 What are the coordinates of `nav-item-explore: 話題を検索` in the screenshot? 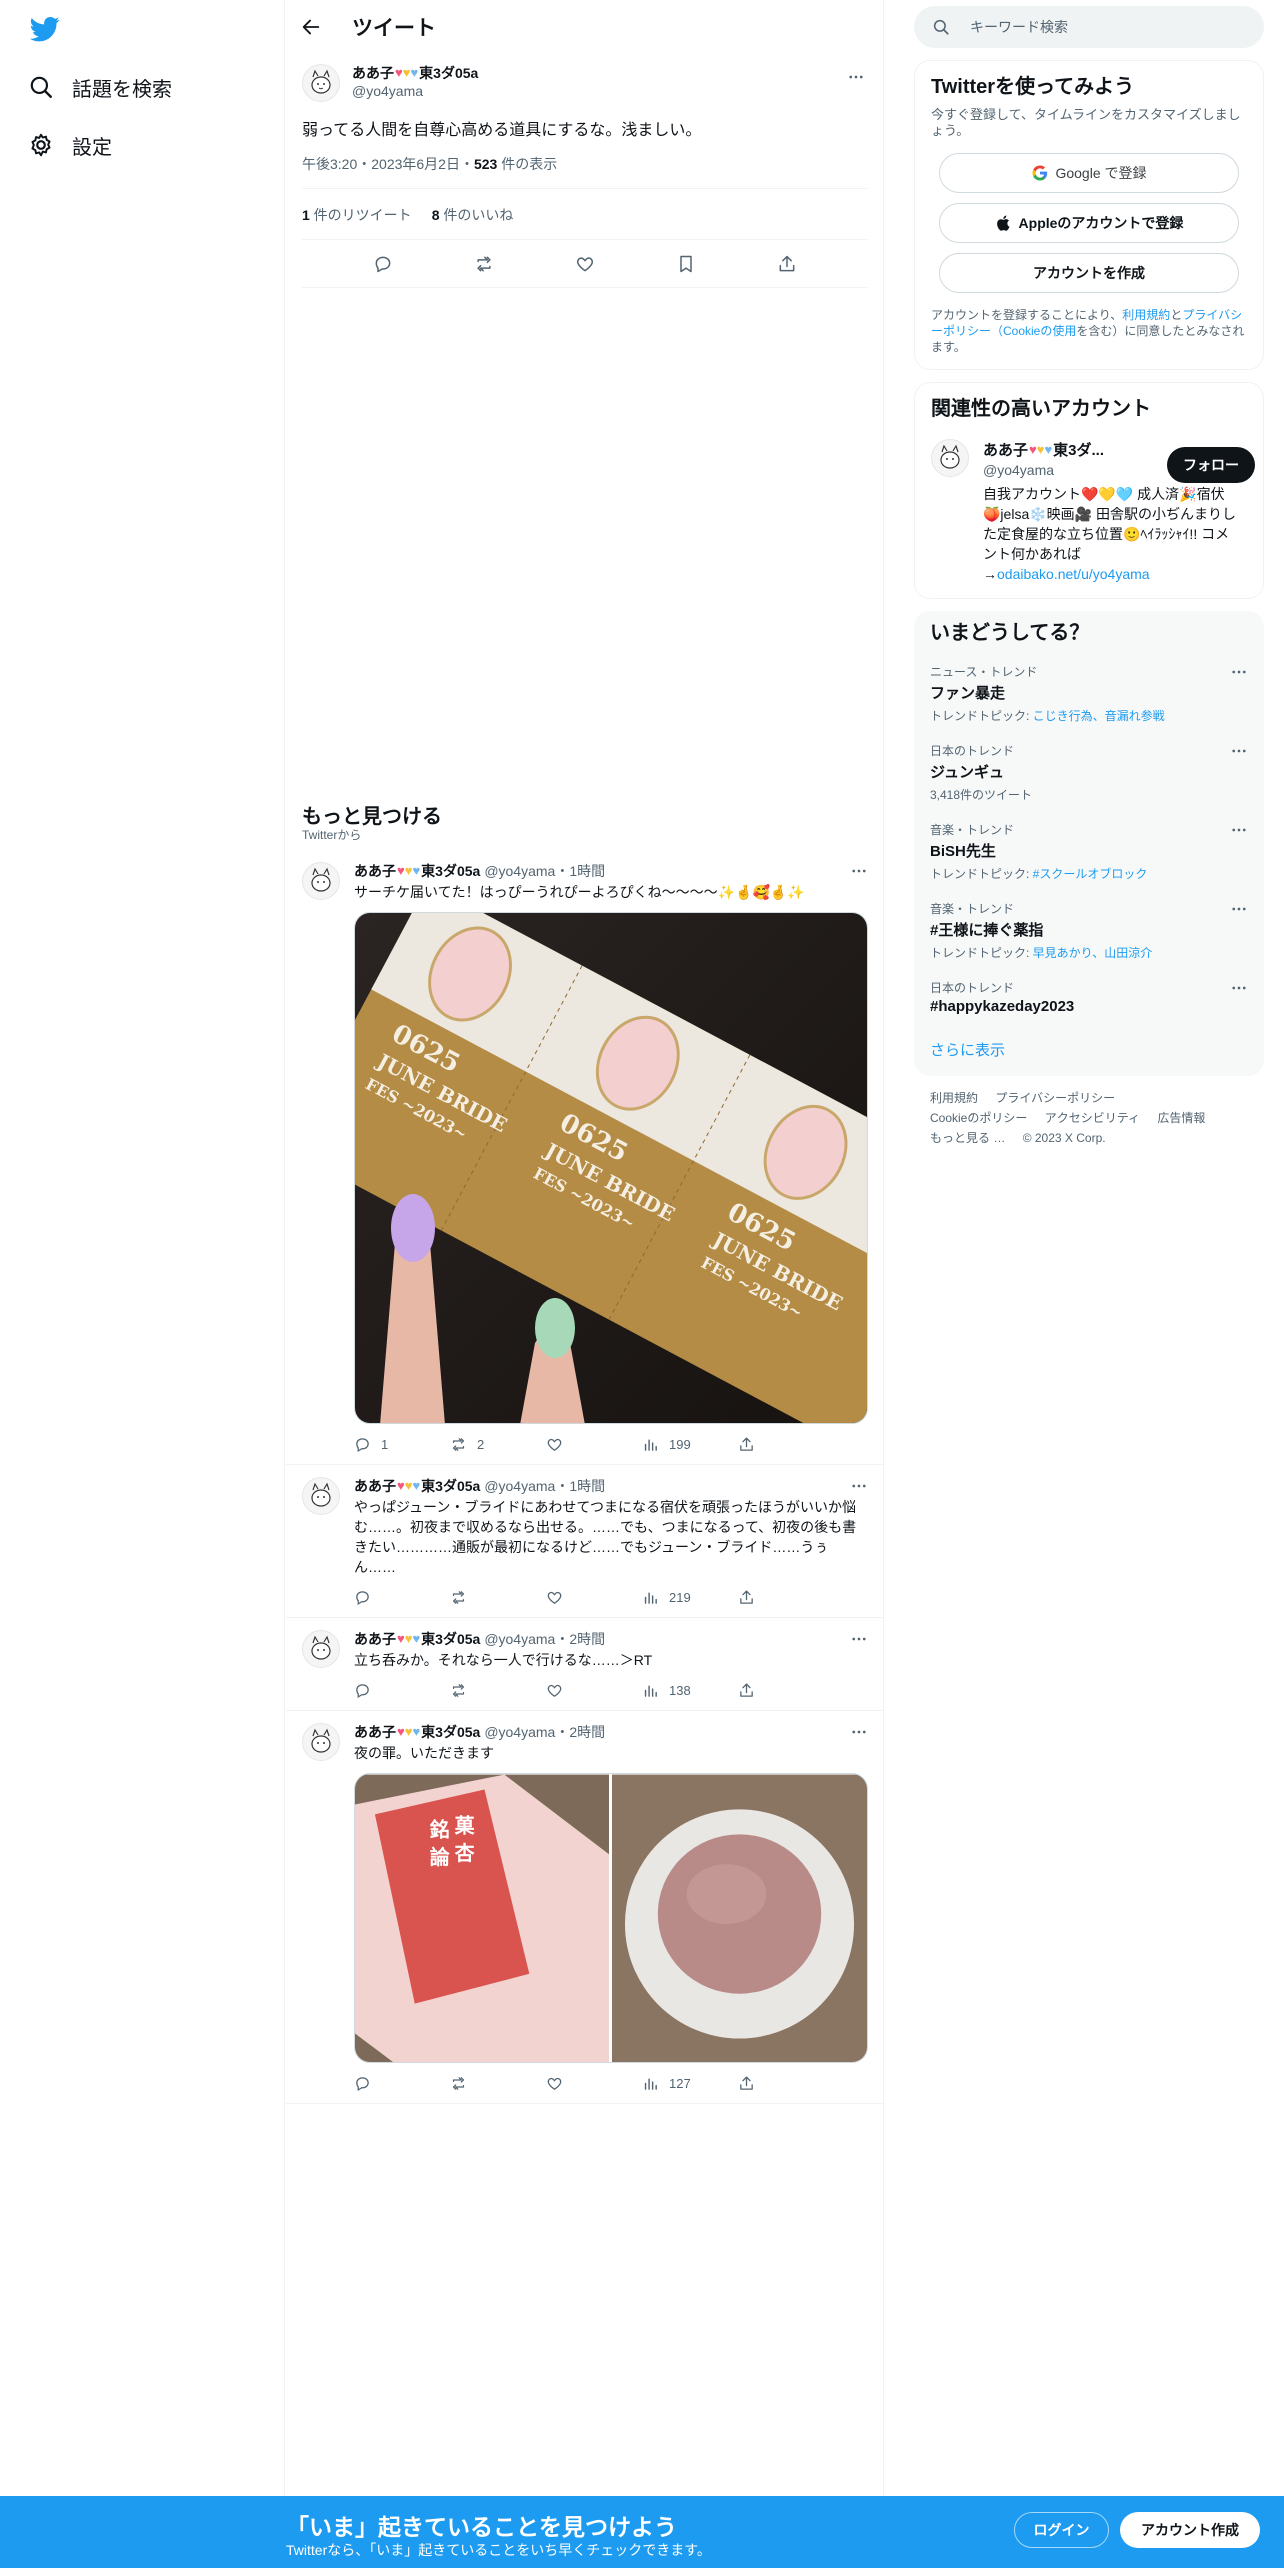 It's located at (100, 87).